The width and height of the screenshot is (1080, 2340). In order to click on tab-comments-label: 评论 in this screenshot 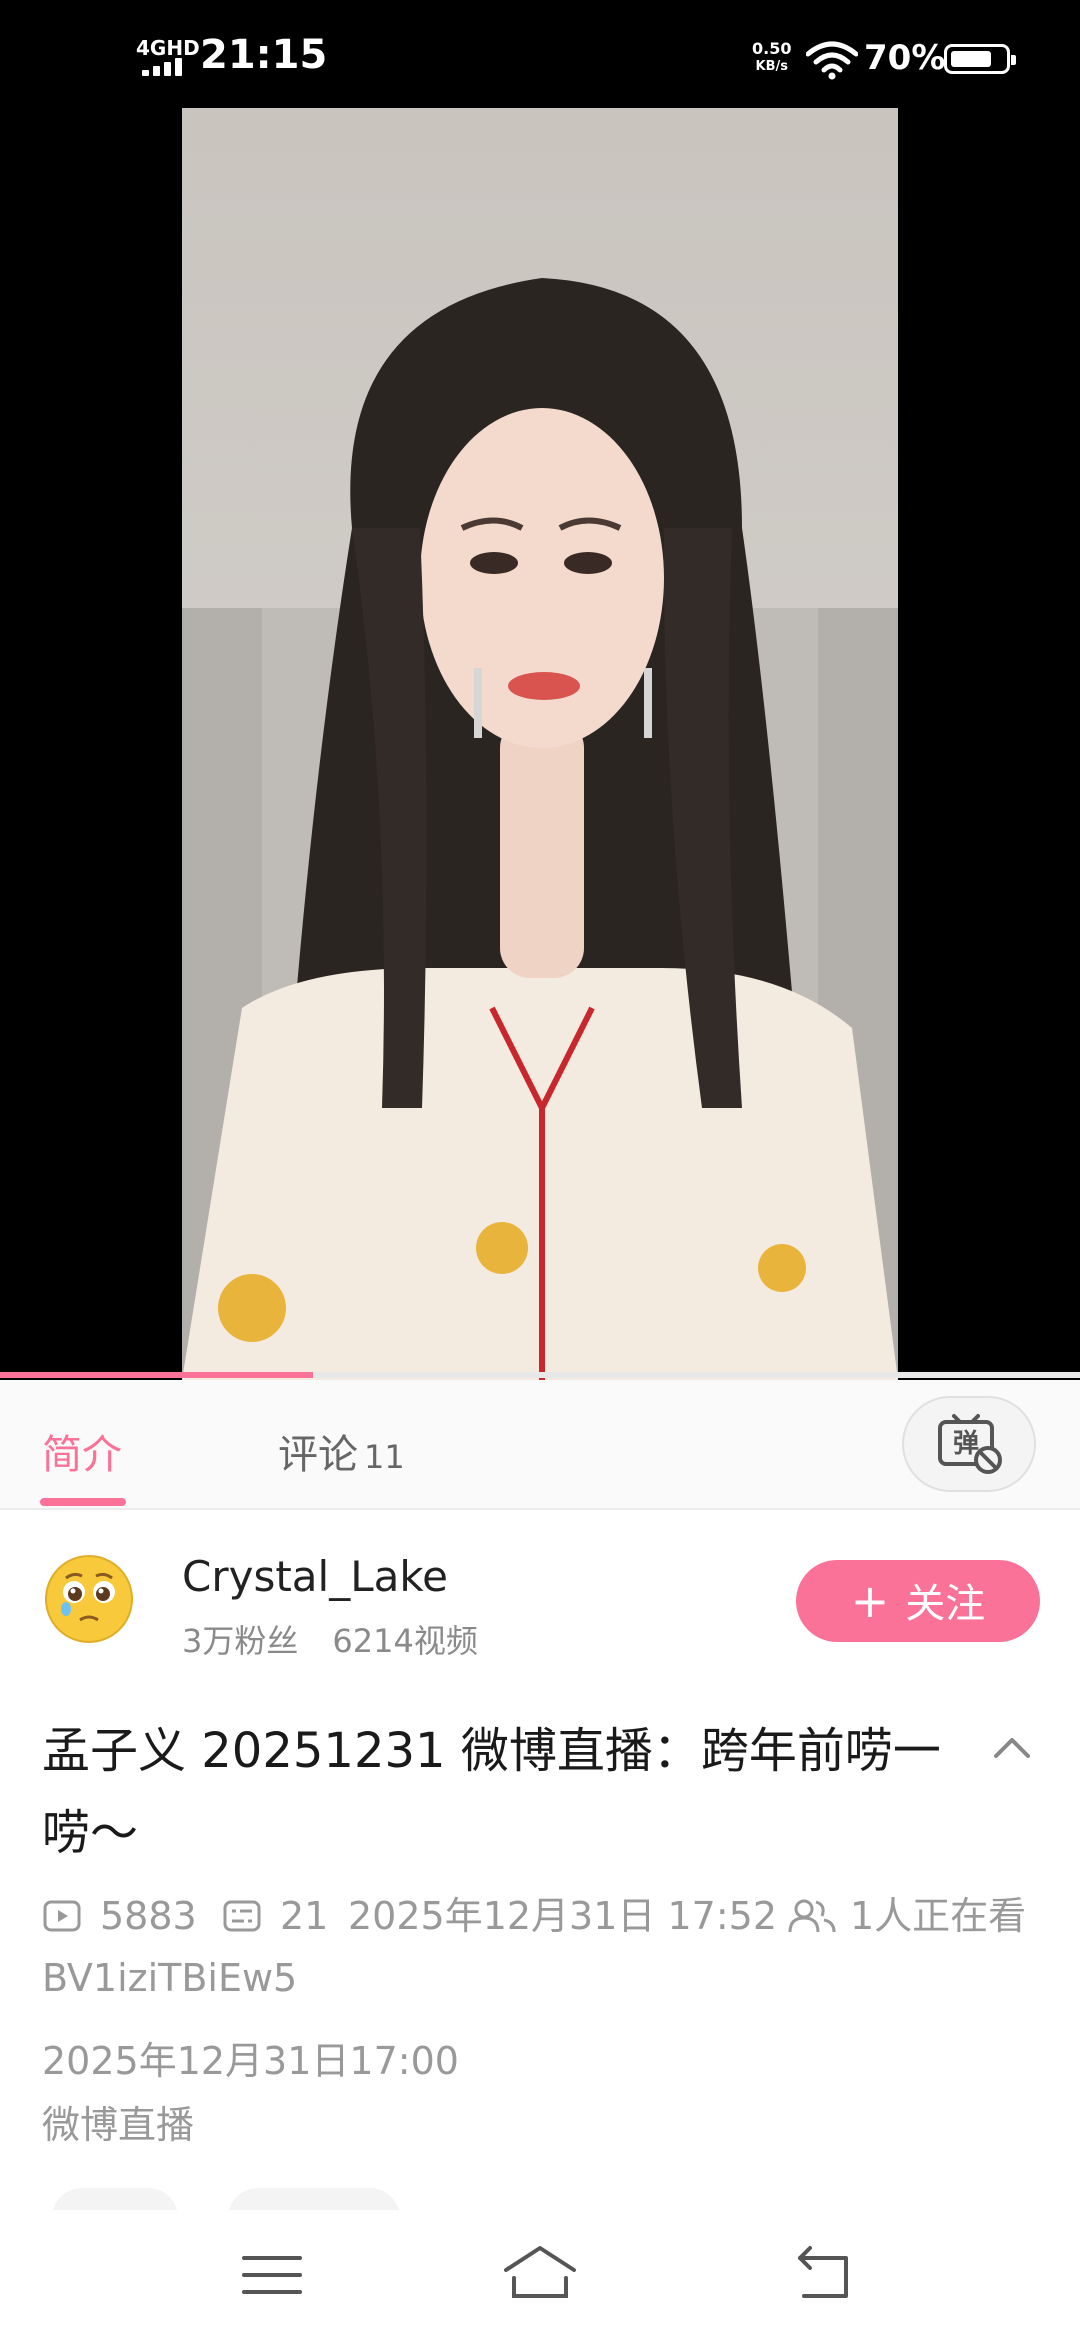, I will do `click(318, 1455)`.